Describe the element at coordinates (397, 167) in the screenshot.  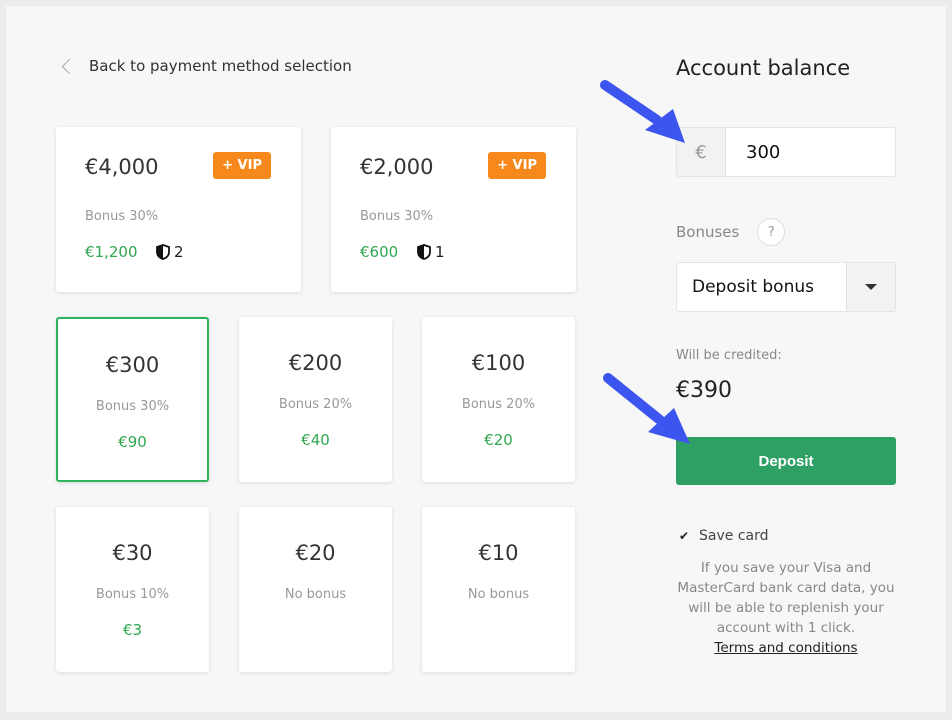
I see `card-amount: €2,000` at that location.